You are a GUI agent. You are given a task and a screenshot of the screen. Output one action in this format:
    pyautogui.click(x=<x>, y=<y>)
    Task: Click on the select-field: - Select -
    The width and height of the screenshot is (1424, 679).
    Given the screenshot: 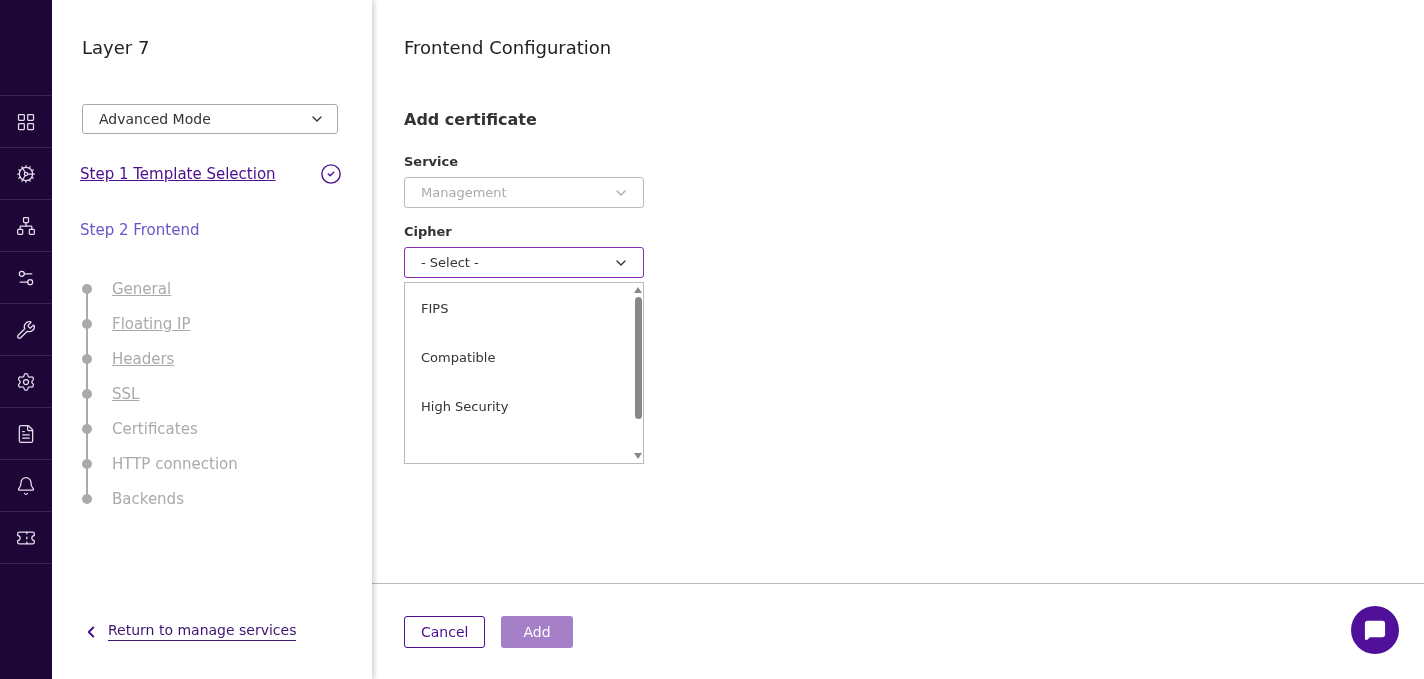 What is the action you would take?
    pyautogui.click(x=524, y=262)
    